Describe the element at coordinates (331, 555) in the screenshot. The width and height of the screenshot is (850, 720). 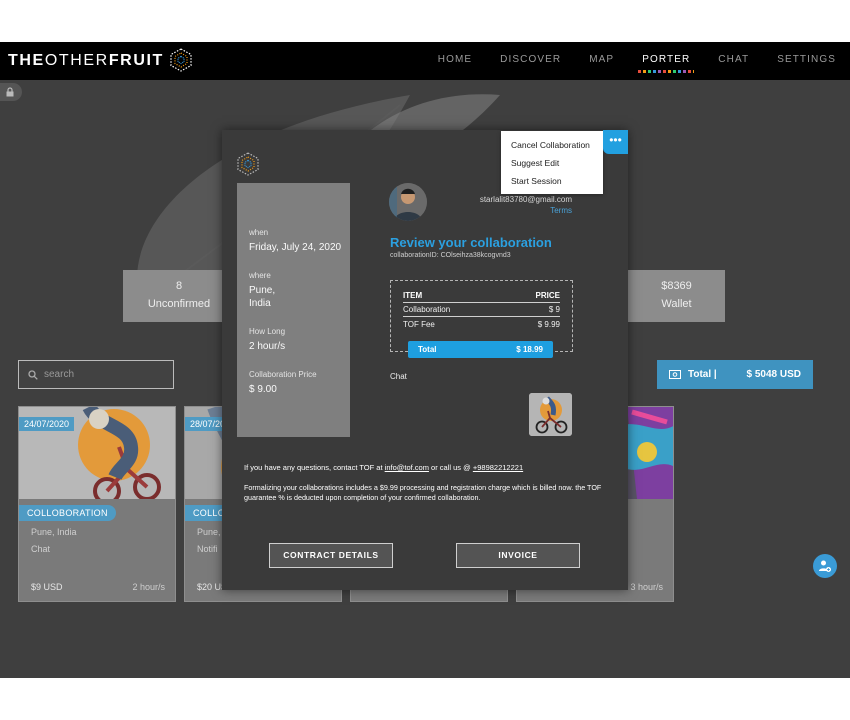
I see `contract-details-button: CONTRACT DETAILS` at that location.